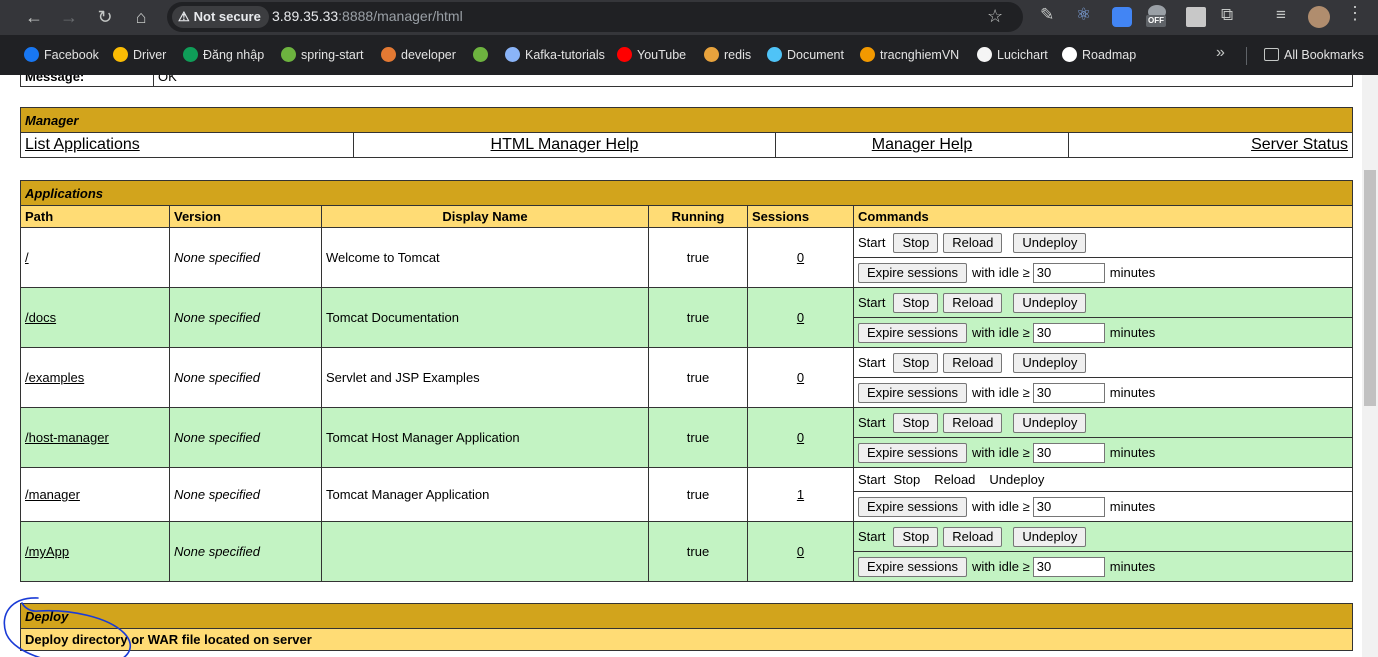  Describe the element at coordinates (800, 494) in the screenshot. I see `app-sessions-link: 1` at that location.